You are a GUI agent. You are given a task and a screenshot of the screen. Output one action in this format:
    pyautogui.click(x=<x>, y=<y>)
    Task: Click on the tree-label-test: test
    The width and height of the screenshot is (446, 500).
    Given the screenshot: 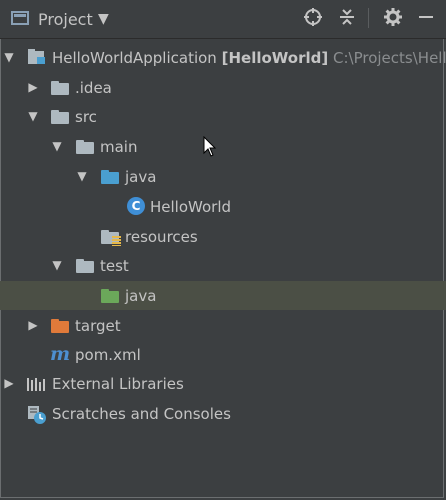 What is the action you would take?
    pyautogui.click(x=114, y=266)
    